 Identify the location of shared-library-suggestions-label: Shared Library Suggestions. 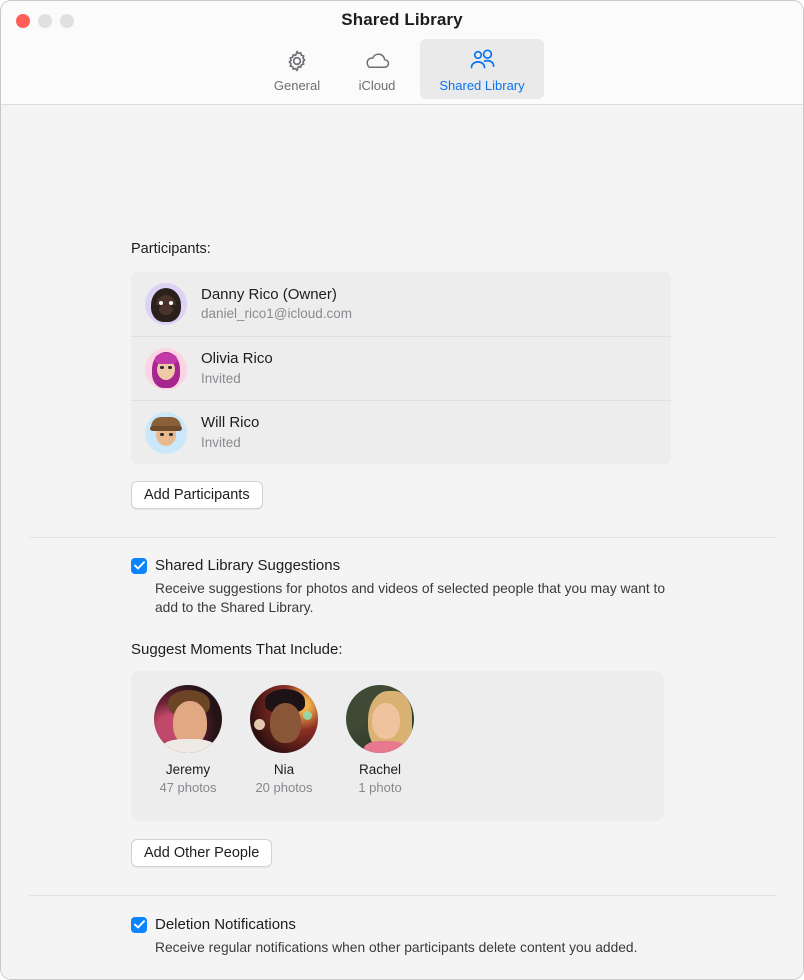
(248, 565).